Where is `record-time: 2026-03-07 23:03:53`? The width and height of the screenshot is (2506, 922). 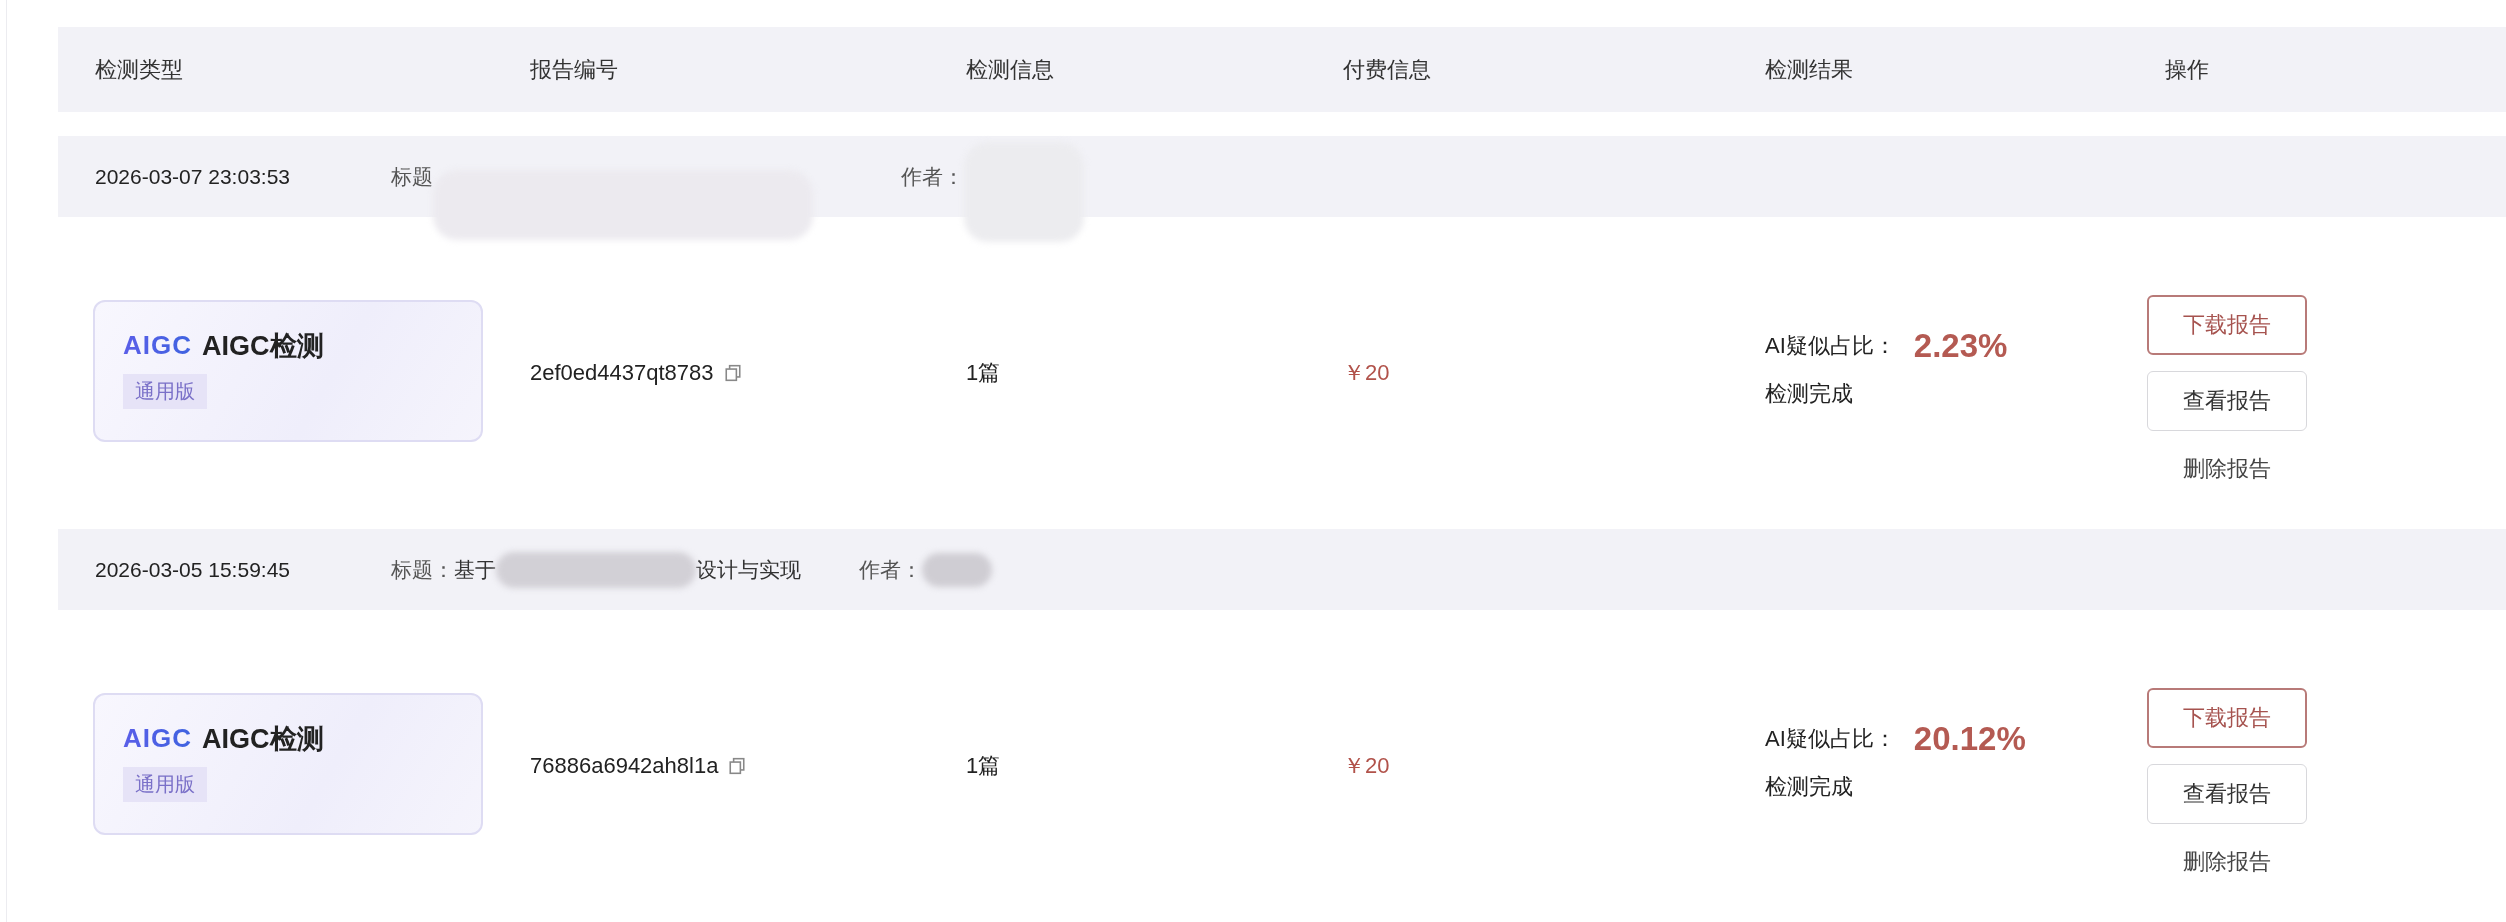
record-time: 2026-03-07 23:03:53 is located at coordinates (193, 176).